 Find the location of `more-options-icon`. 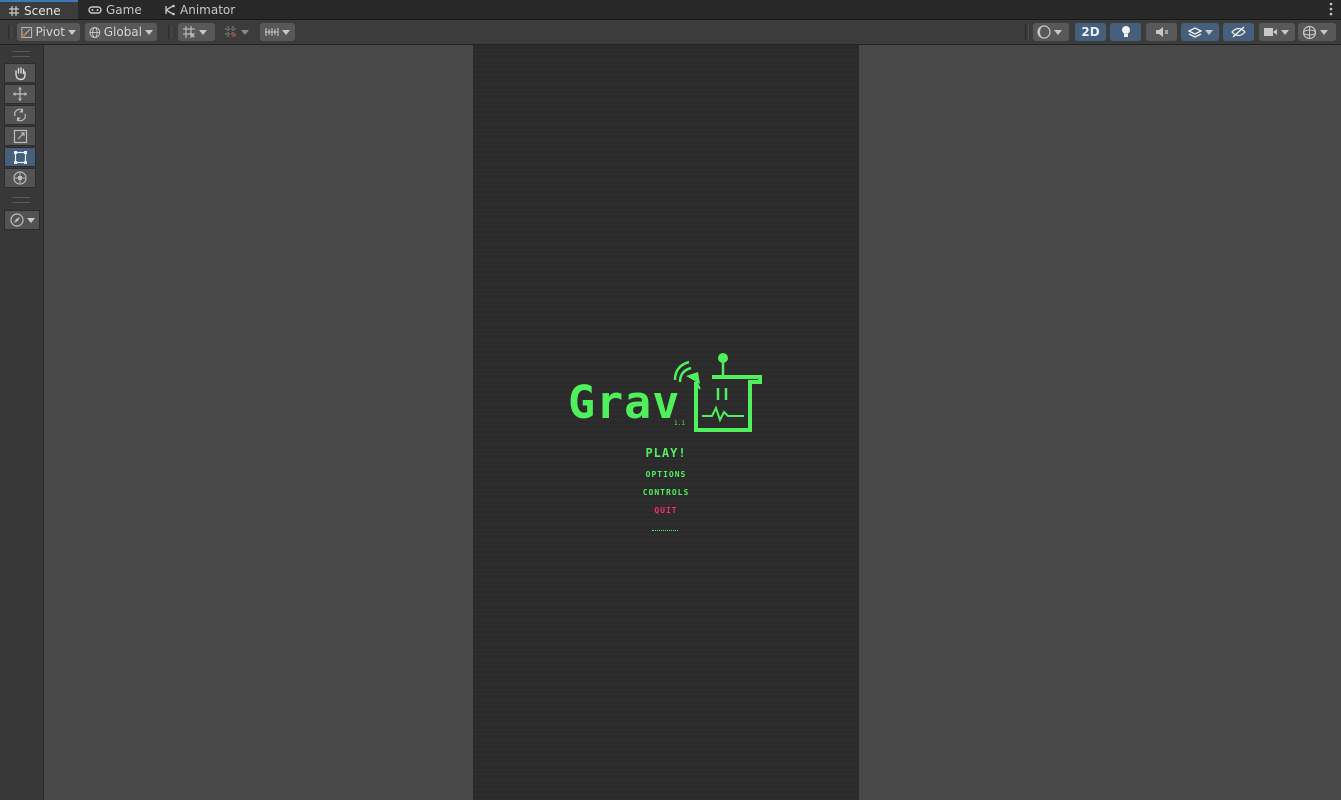

more-options-icon is located at coordinates (1331, 9).